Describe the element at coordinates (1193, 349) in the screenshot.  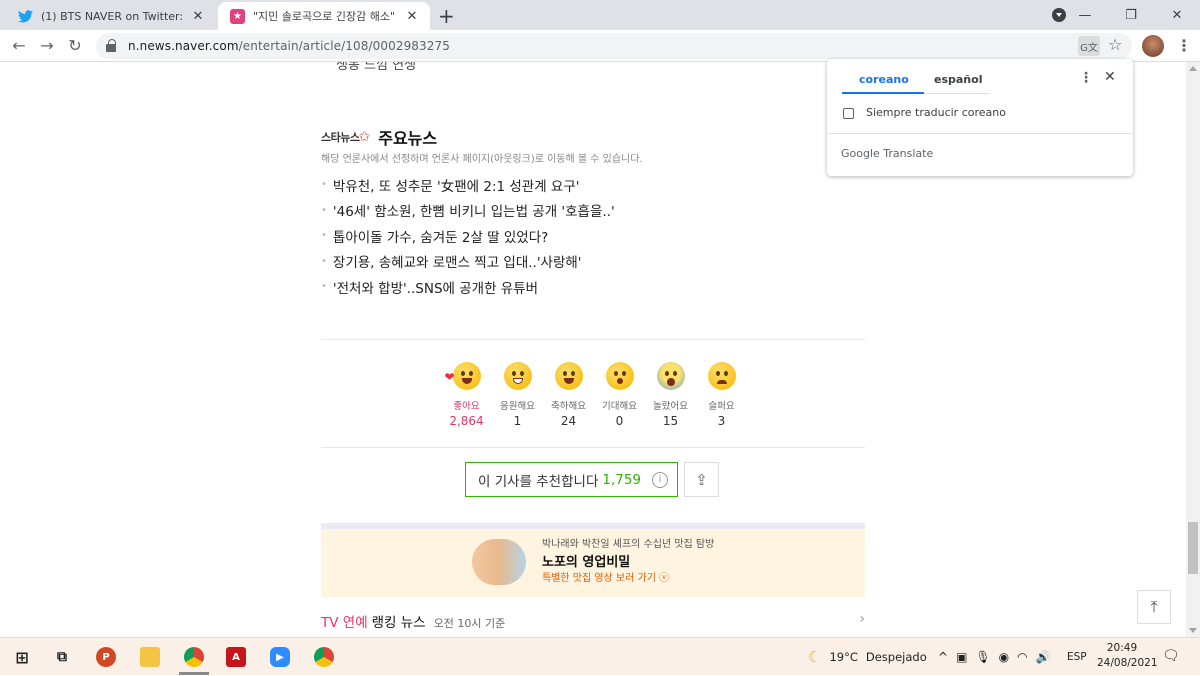
I see `page-scrollbar` at that location.